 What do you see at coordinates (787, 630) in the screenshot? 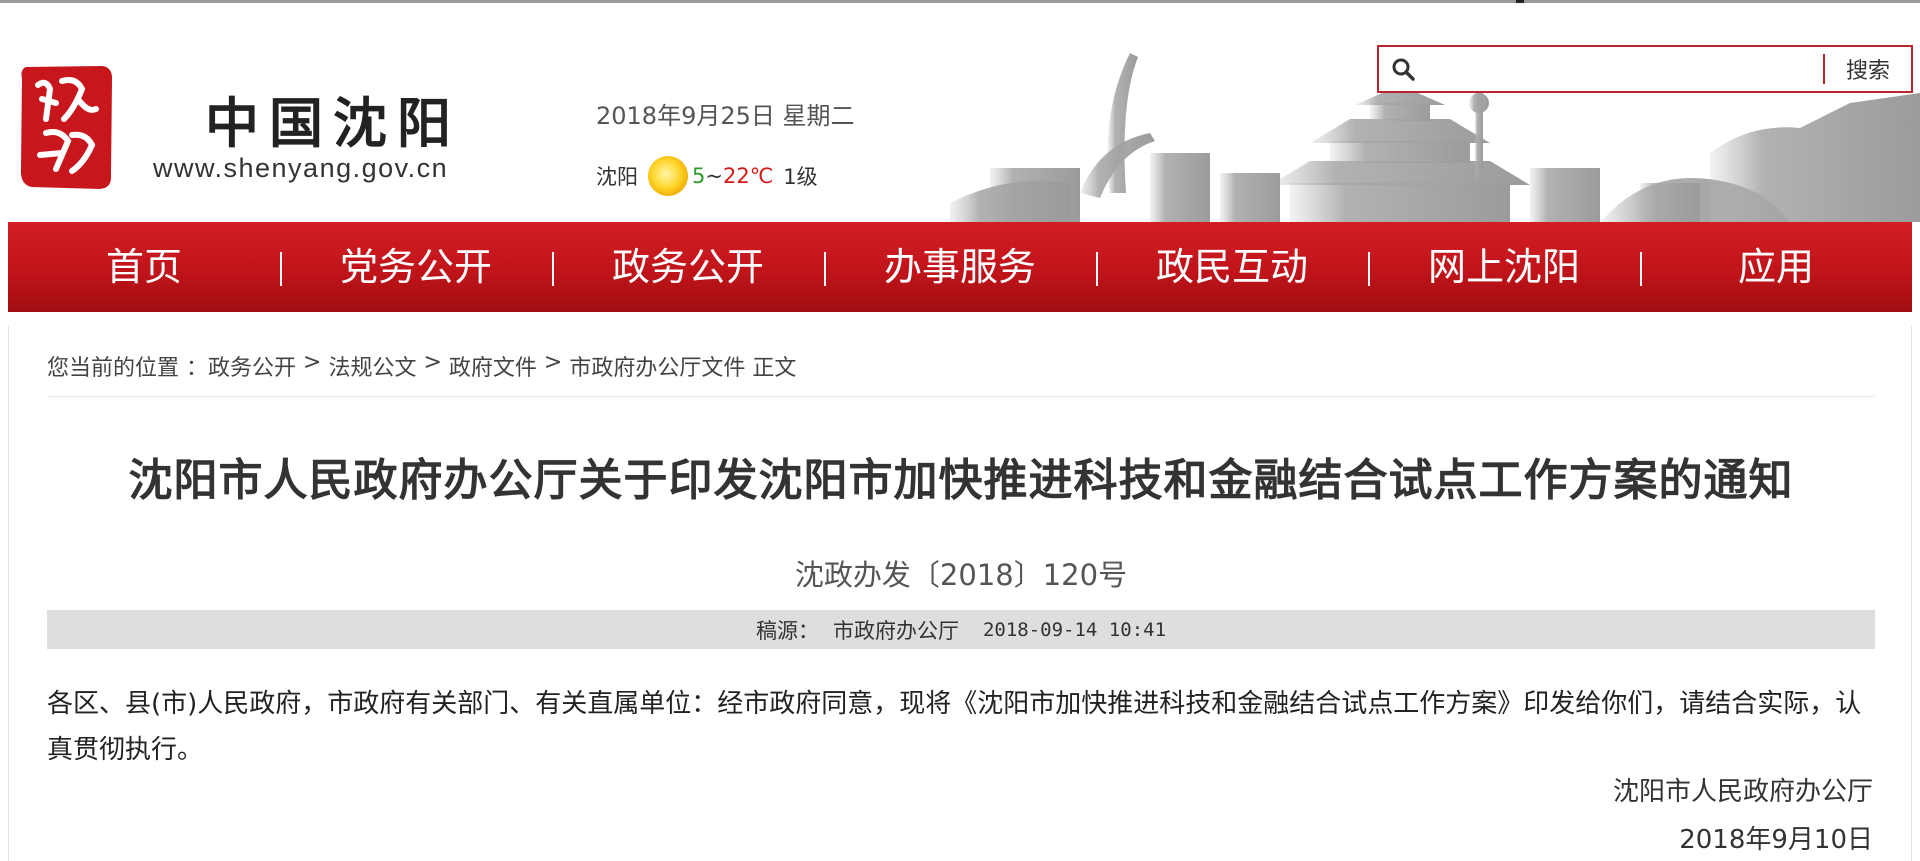
I see `source-label: 稿源：` at bounding box center [787, 630].